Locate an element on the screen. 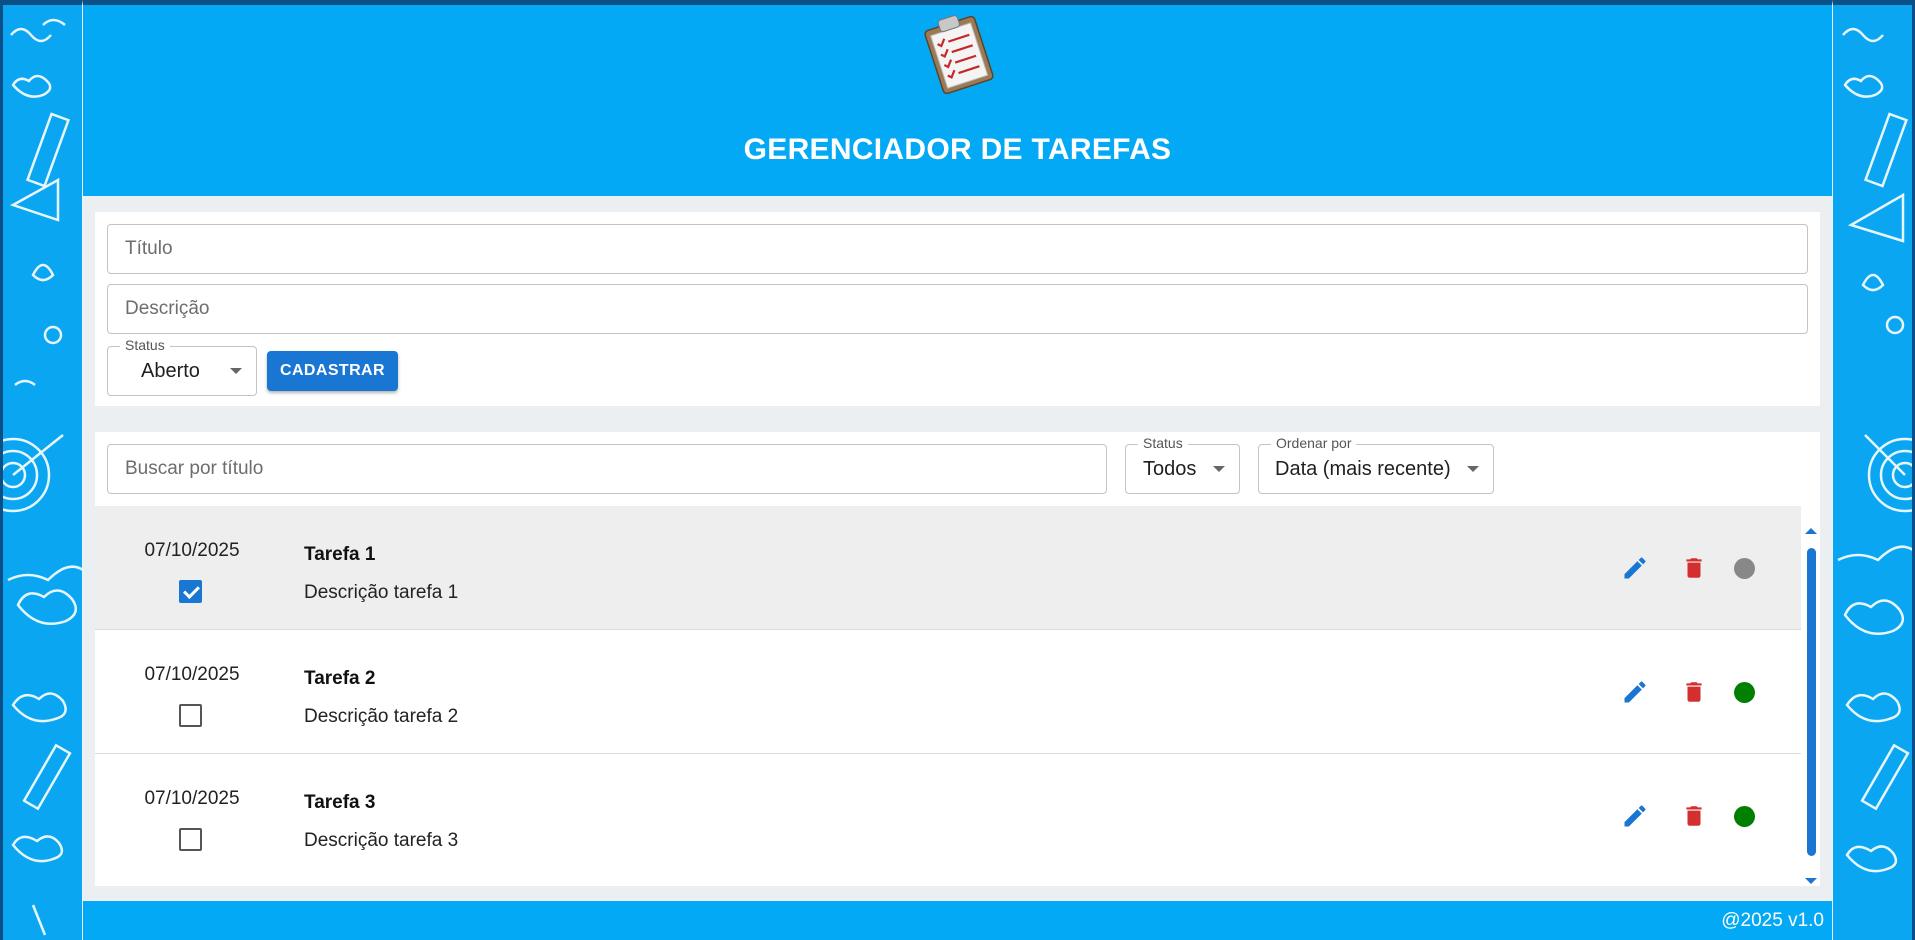 The image size is (1915, 940). task-row: 07/10/2025 Tarefa 1 Descrição tarefa 1 is located at coordinates (948, 568).